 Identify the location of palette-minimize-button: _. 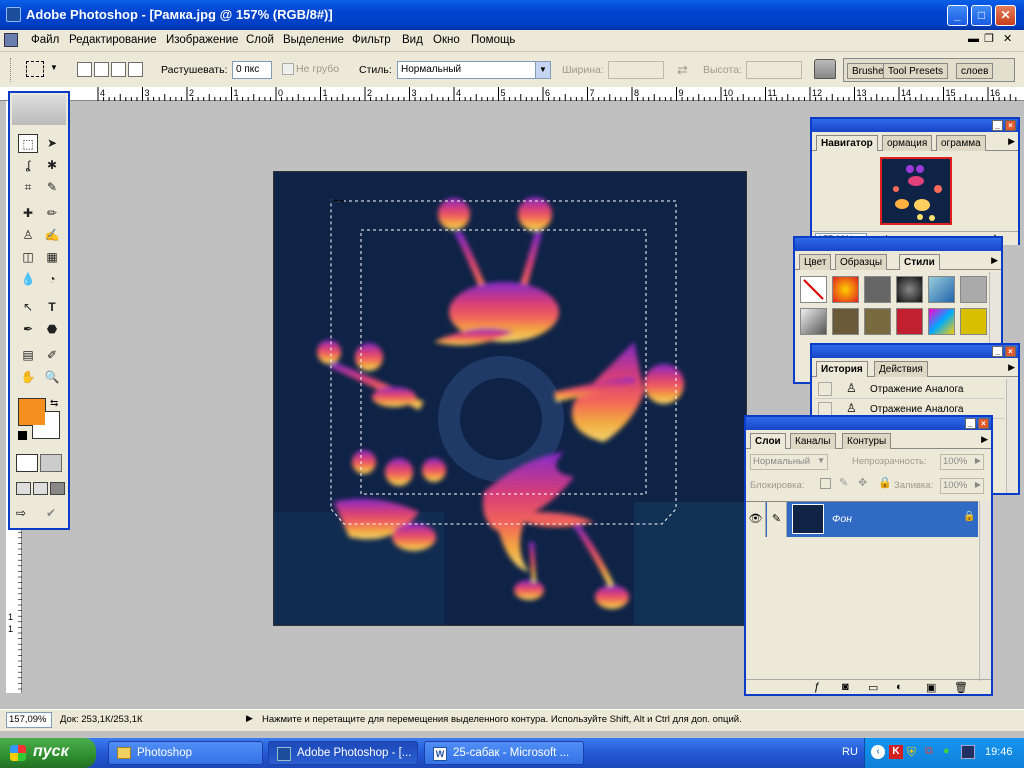
(970, 423).